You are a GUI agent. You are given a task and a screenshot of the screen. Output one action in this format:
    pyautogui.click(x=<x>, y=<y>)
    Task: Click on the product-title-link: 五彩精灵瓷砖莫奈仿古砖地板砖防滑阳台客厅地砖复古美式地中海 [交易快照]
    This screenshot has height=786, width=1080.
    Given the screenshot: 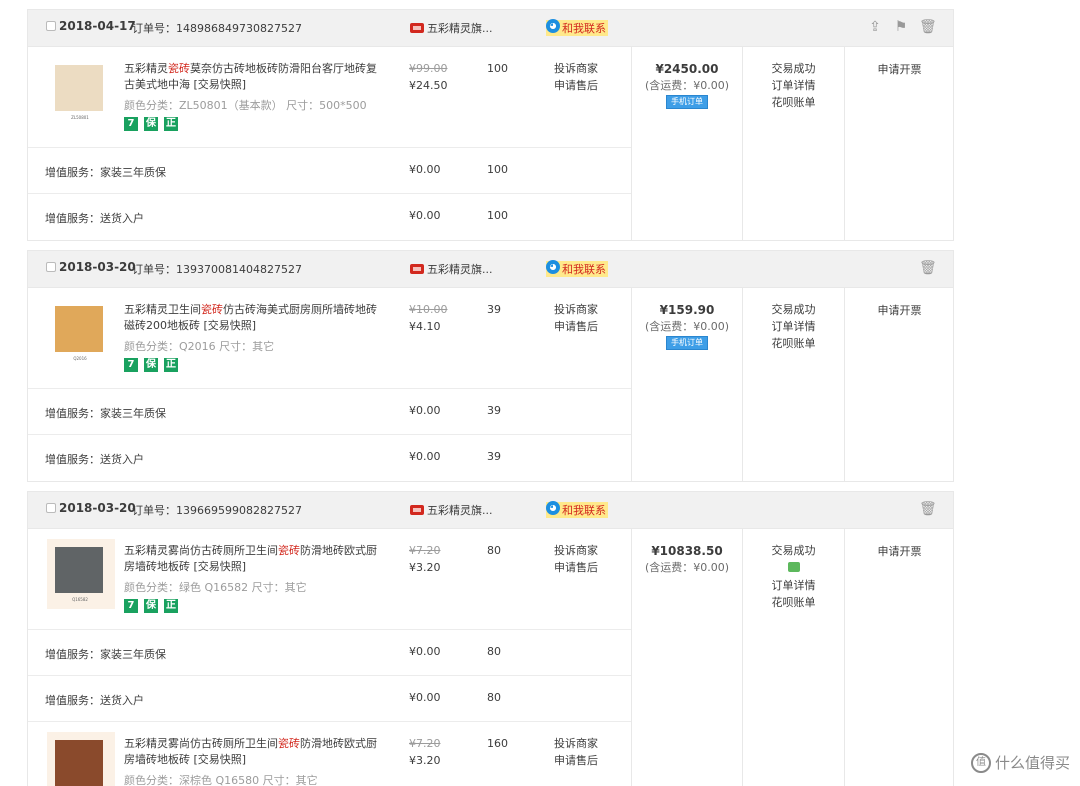 What is the action you would take?
    pyautogui.click(x=251, y=77)
    